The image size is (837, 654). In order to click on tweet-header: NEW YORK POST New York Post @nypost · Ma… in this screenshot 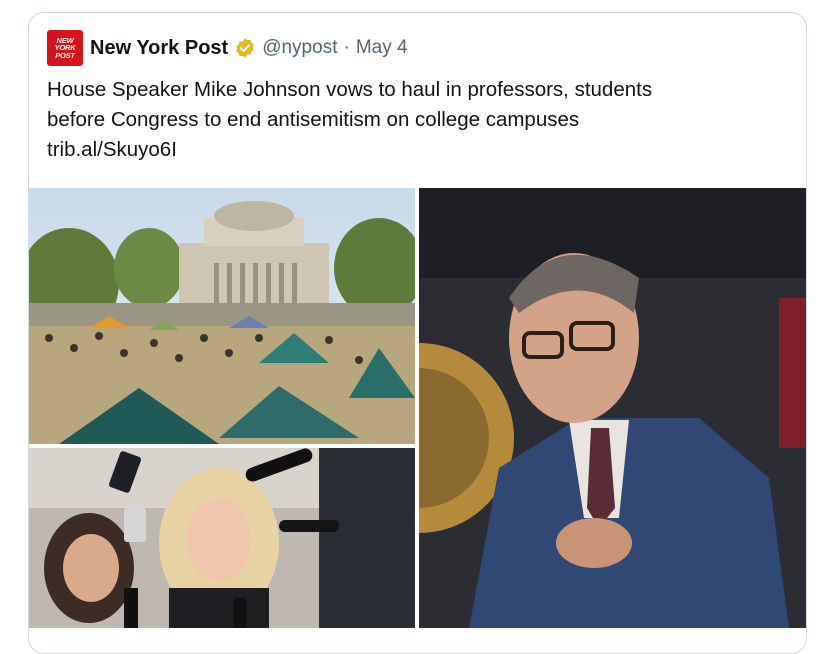, I will do `click(227, 48)`.